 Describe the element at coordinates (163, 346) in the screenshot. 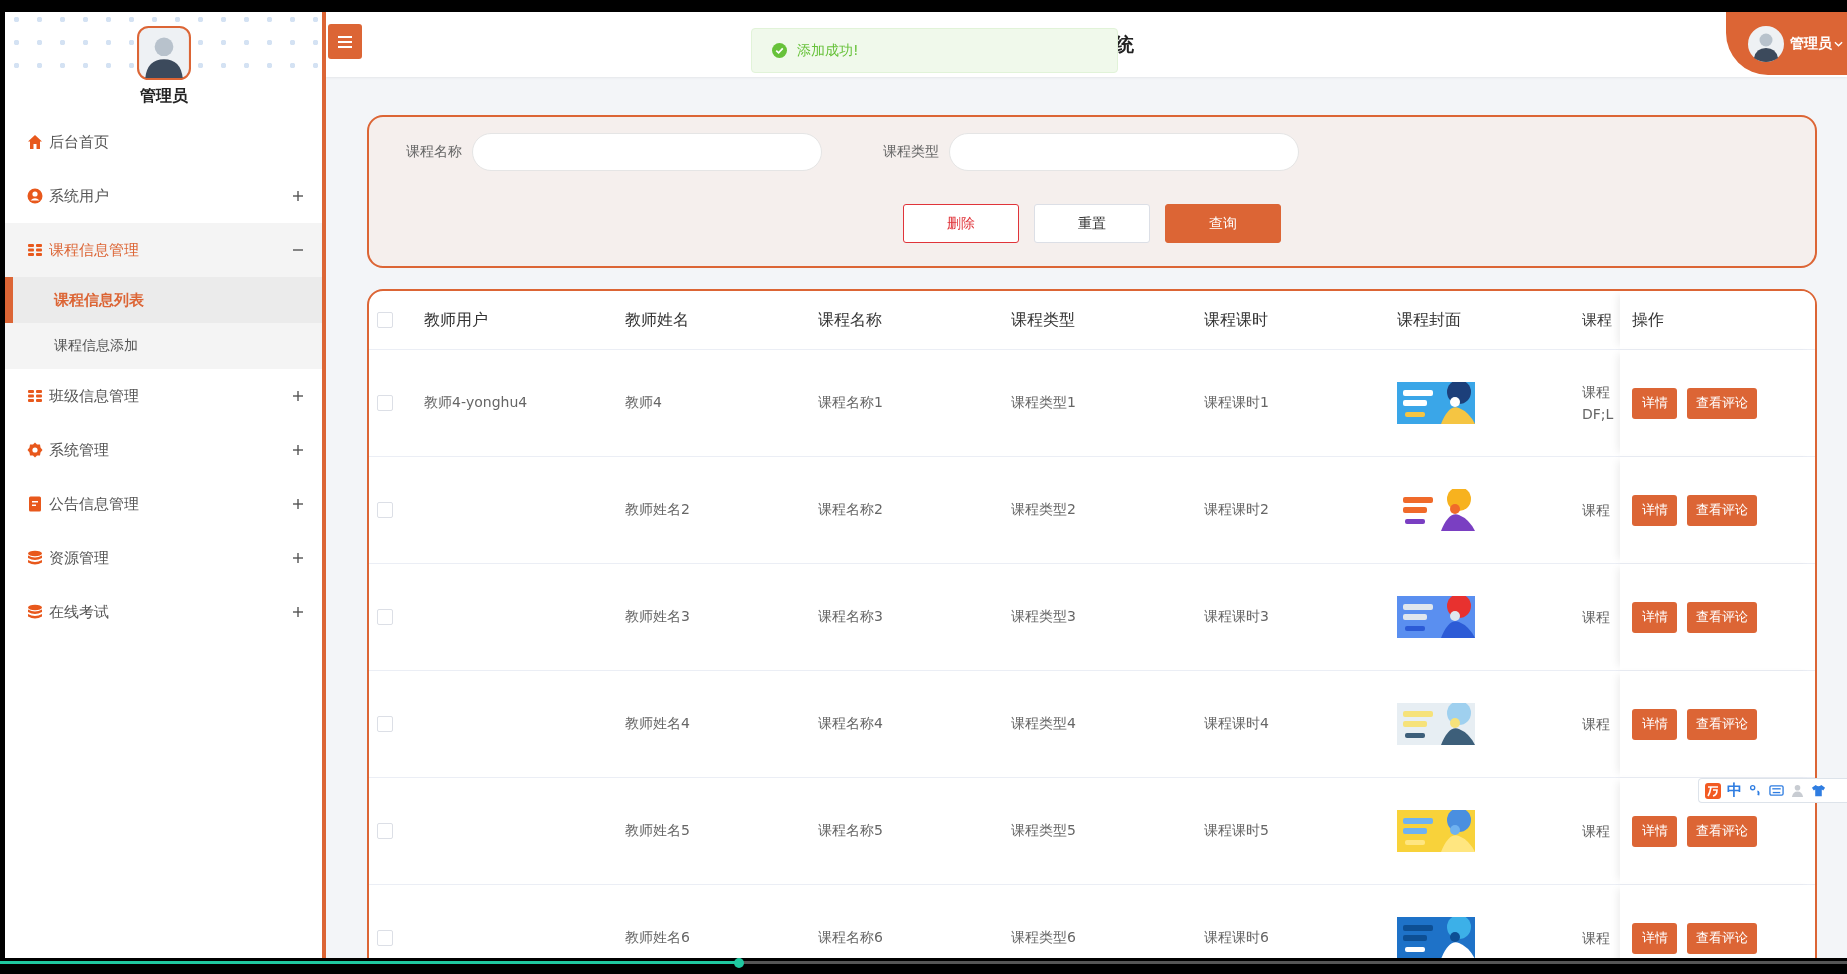

I see `submenu-item: 课程信息添加` at that location.